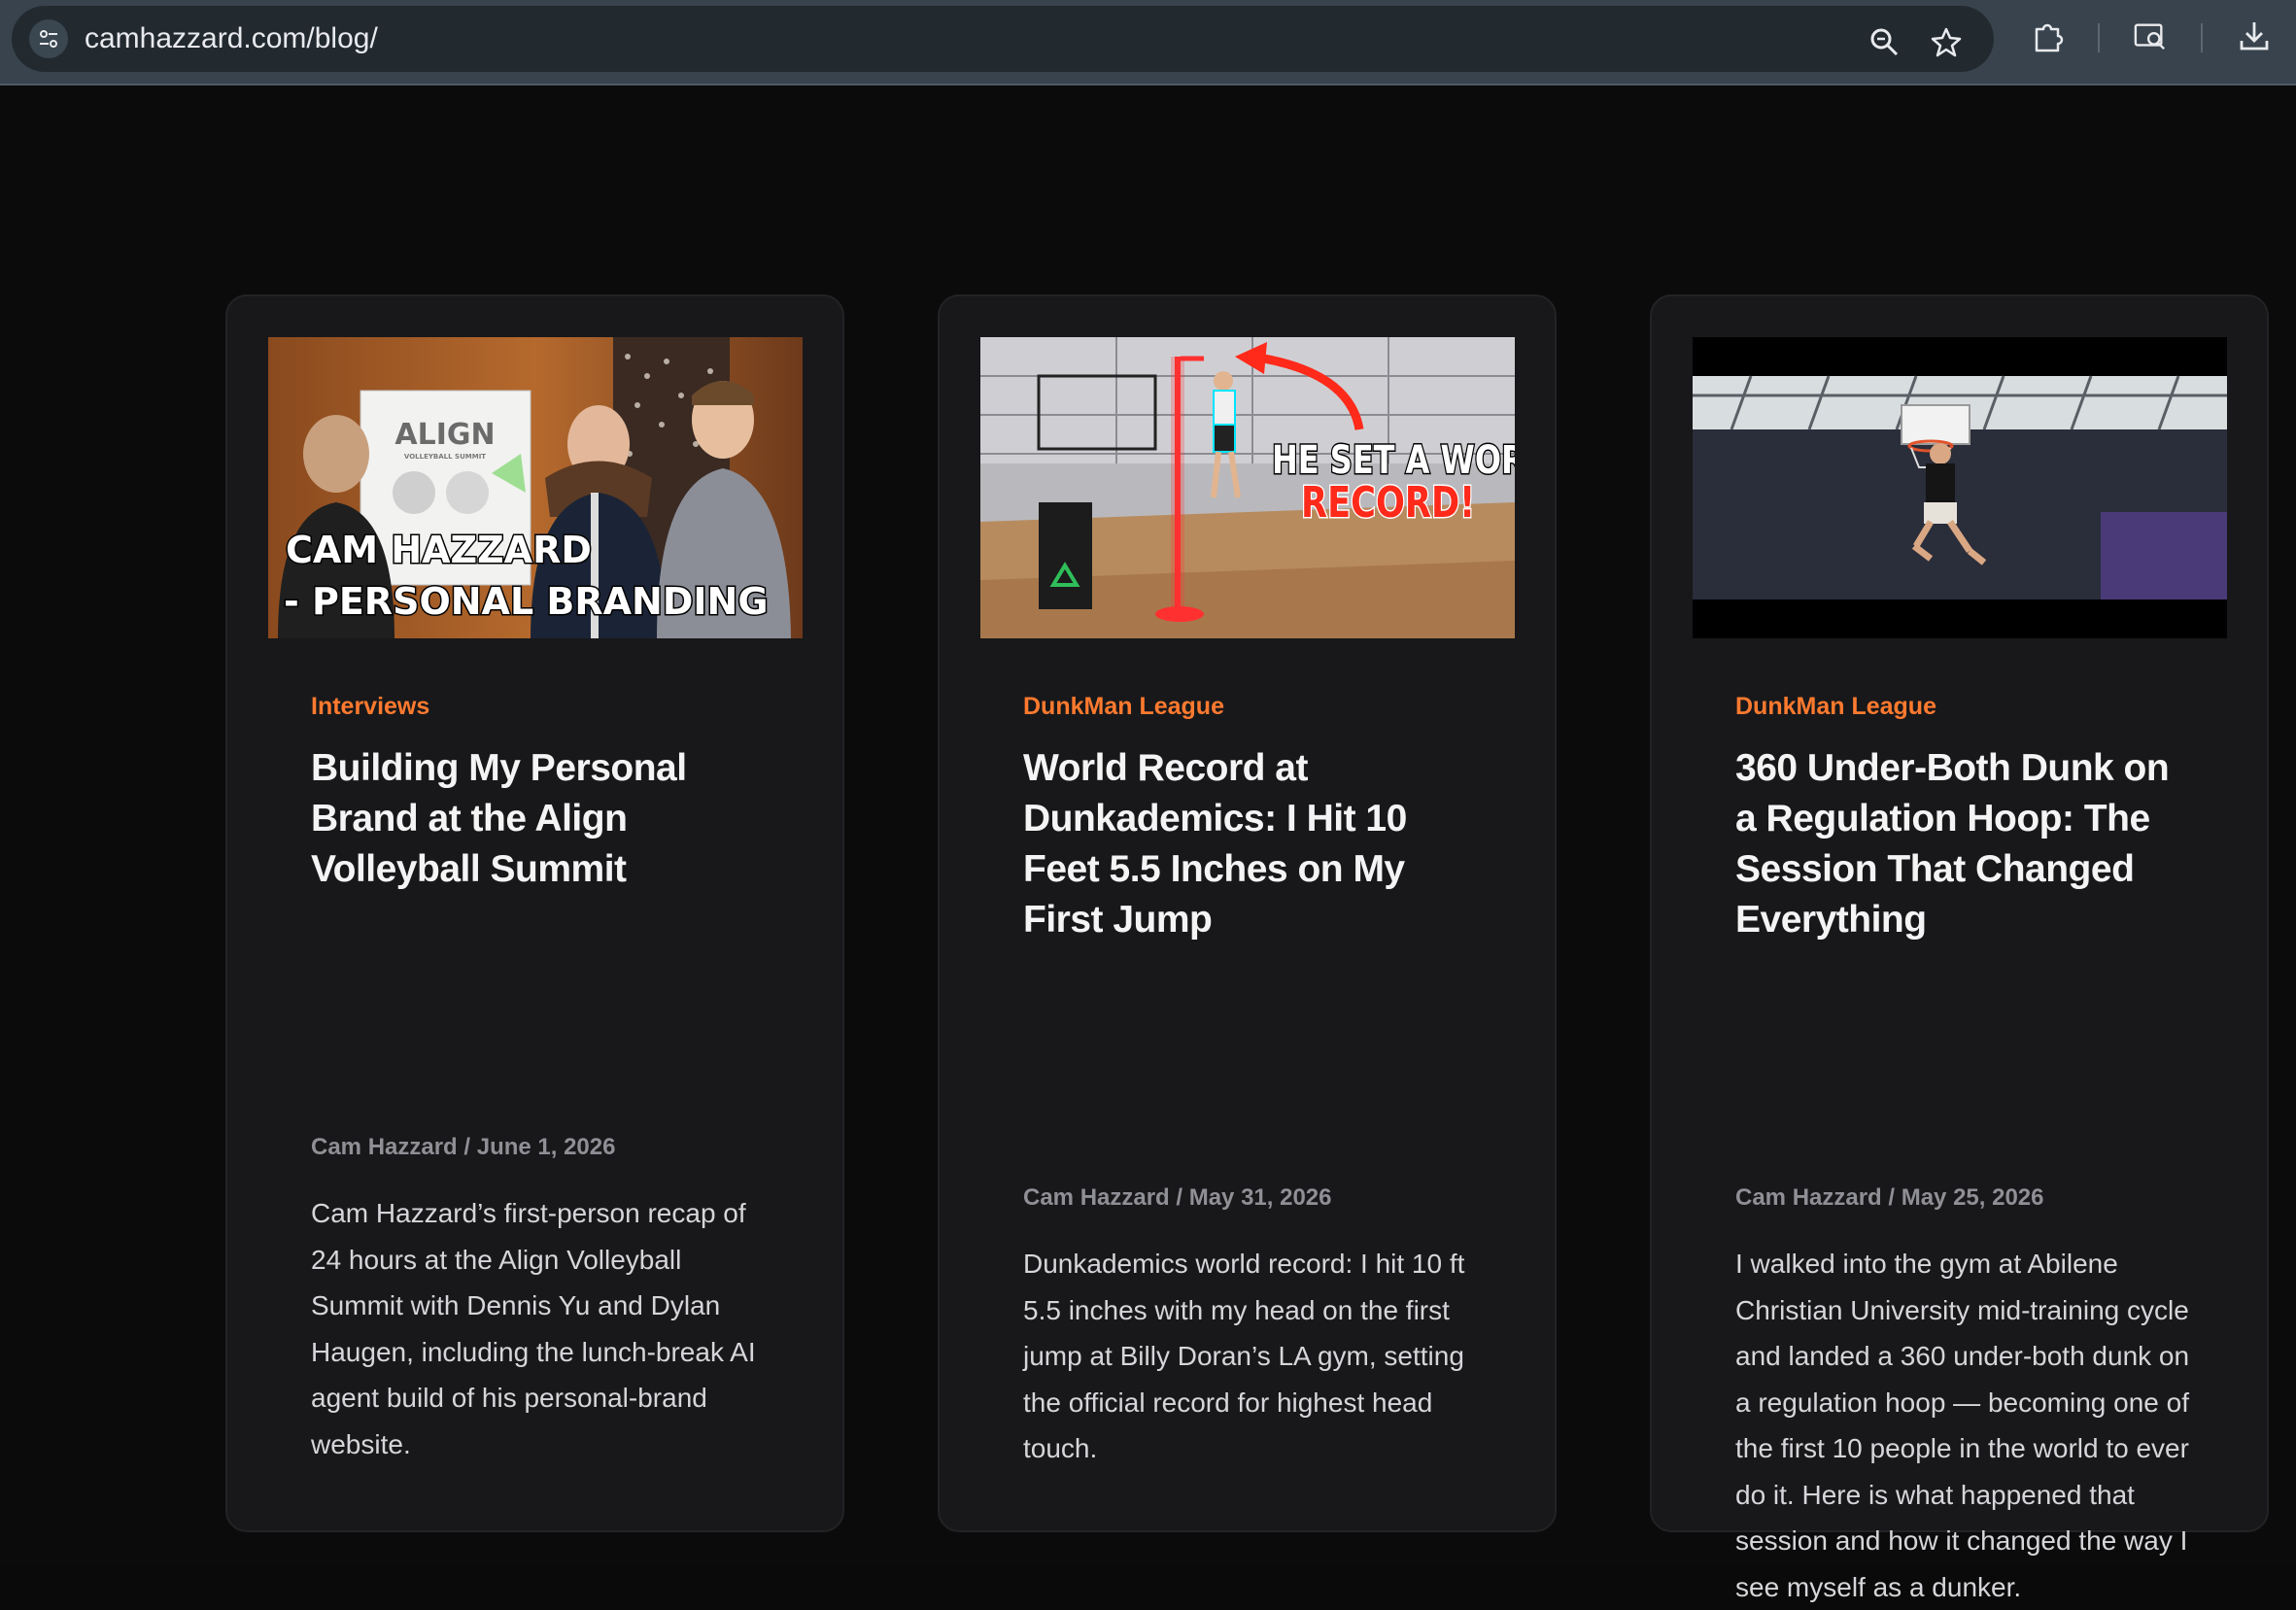 The height and width of the screenshot is (1610, 2296). What do you see at coordinates (1946, 41) in the screenshot?
I see `bookmark-star-icon` at bounding box center [1946, 41].